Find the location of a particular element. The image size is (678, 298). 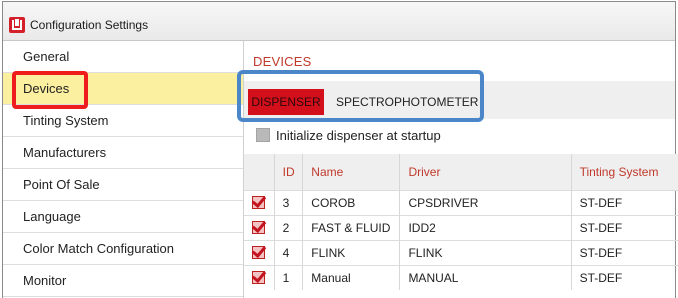

sidebar-item-color-match-configuration: Color Match Configuration is located at coordinates (123, 249).